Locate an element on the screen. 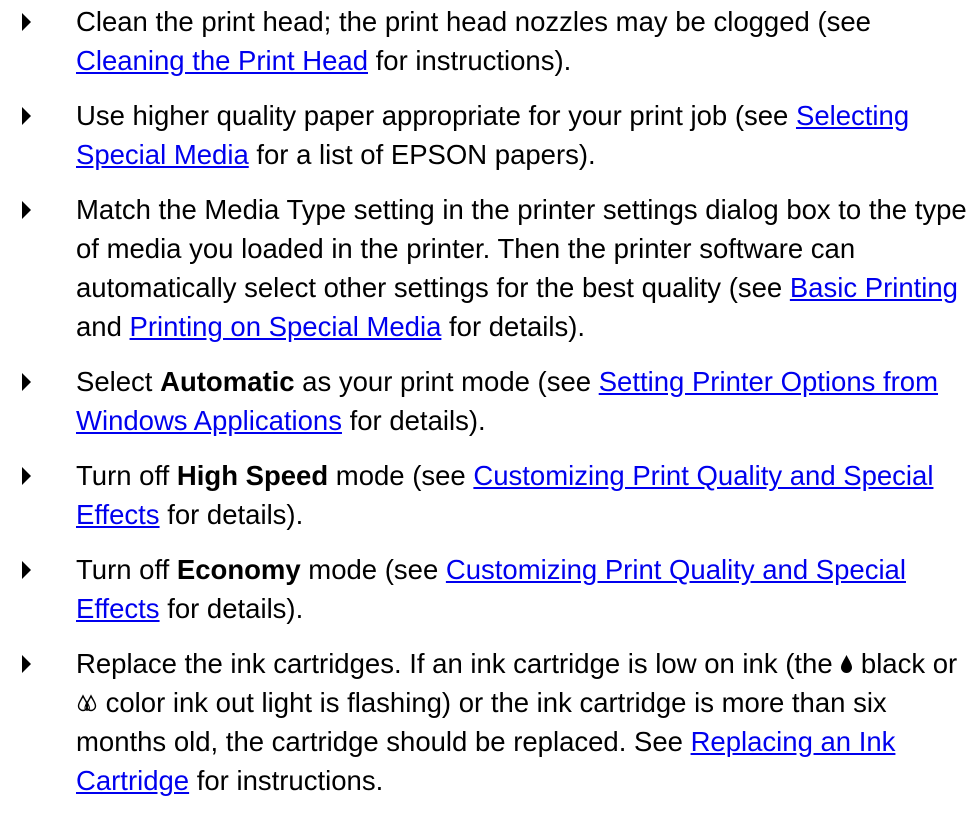  color-ink-drops-icon is located at coordinates (87, 702).